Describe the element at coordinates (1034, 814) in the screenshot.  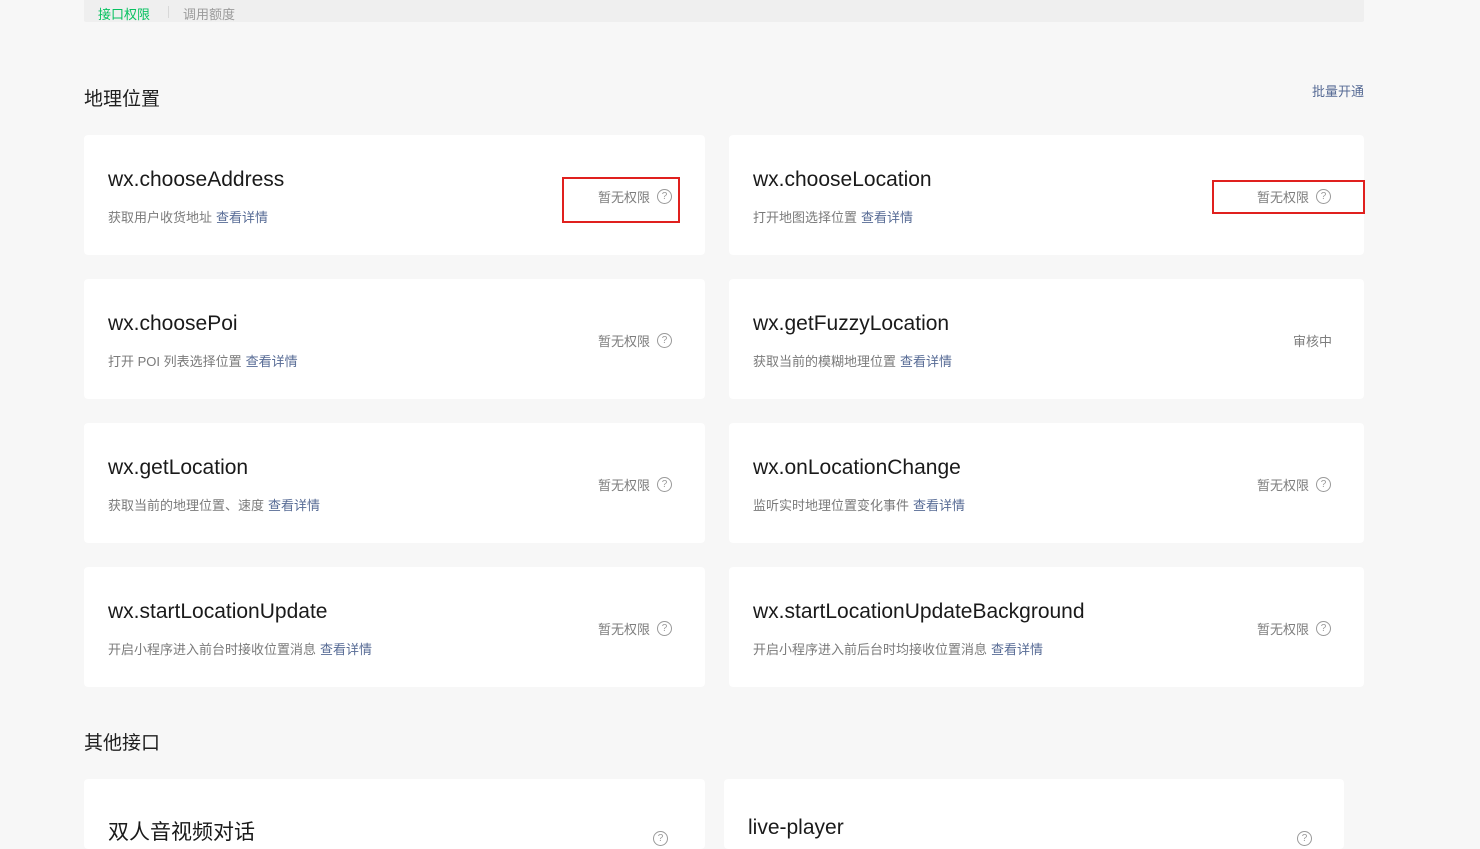
I see `api-card-live-player: live-player ?` at that location.